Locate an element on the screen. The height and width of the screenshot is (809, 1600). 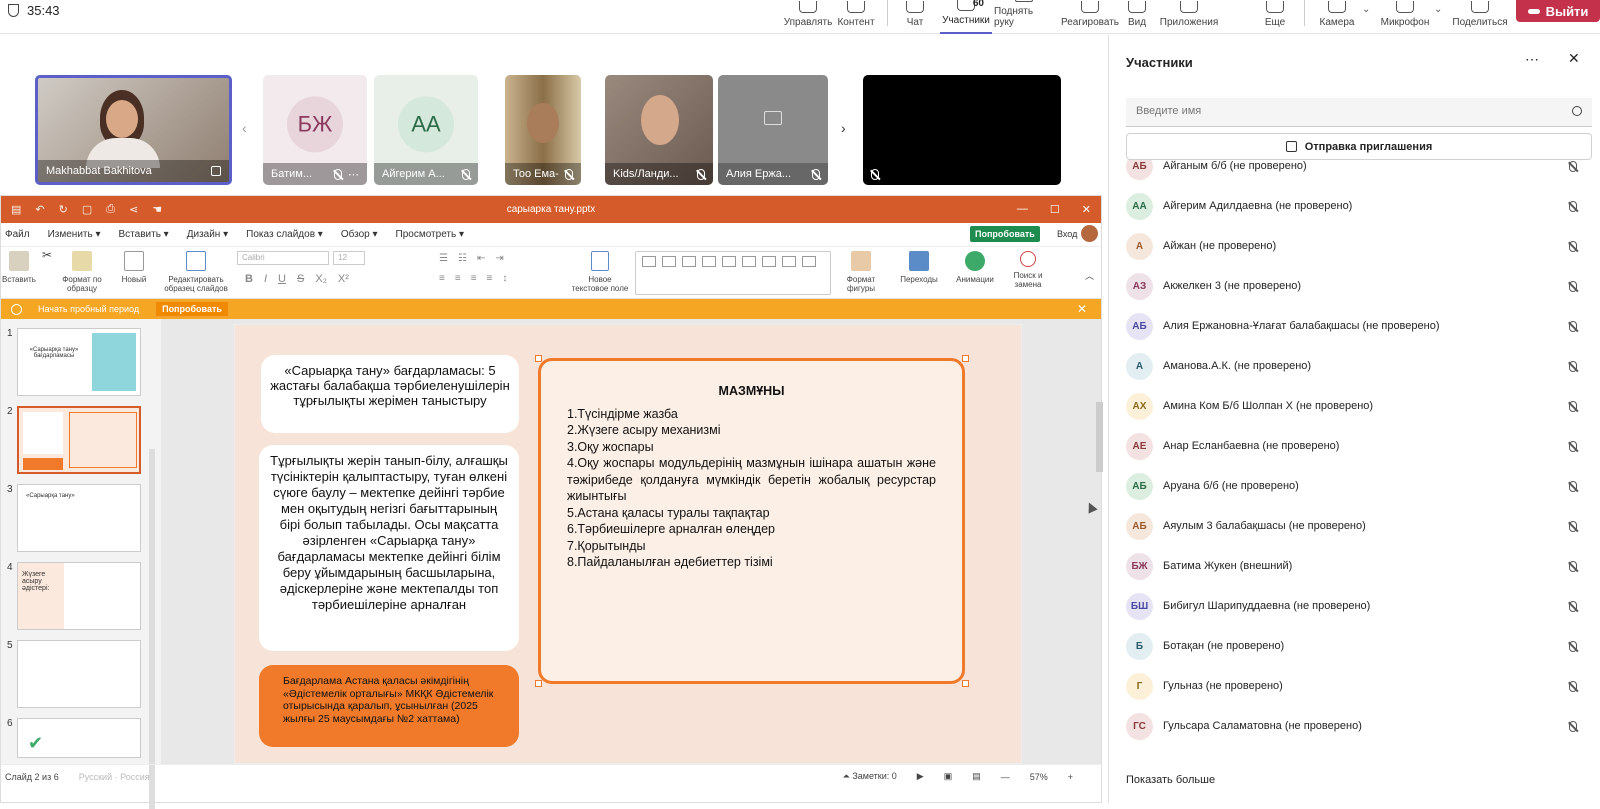
numbering-icon: ☷ is located at coordinates (462, 258).